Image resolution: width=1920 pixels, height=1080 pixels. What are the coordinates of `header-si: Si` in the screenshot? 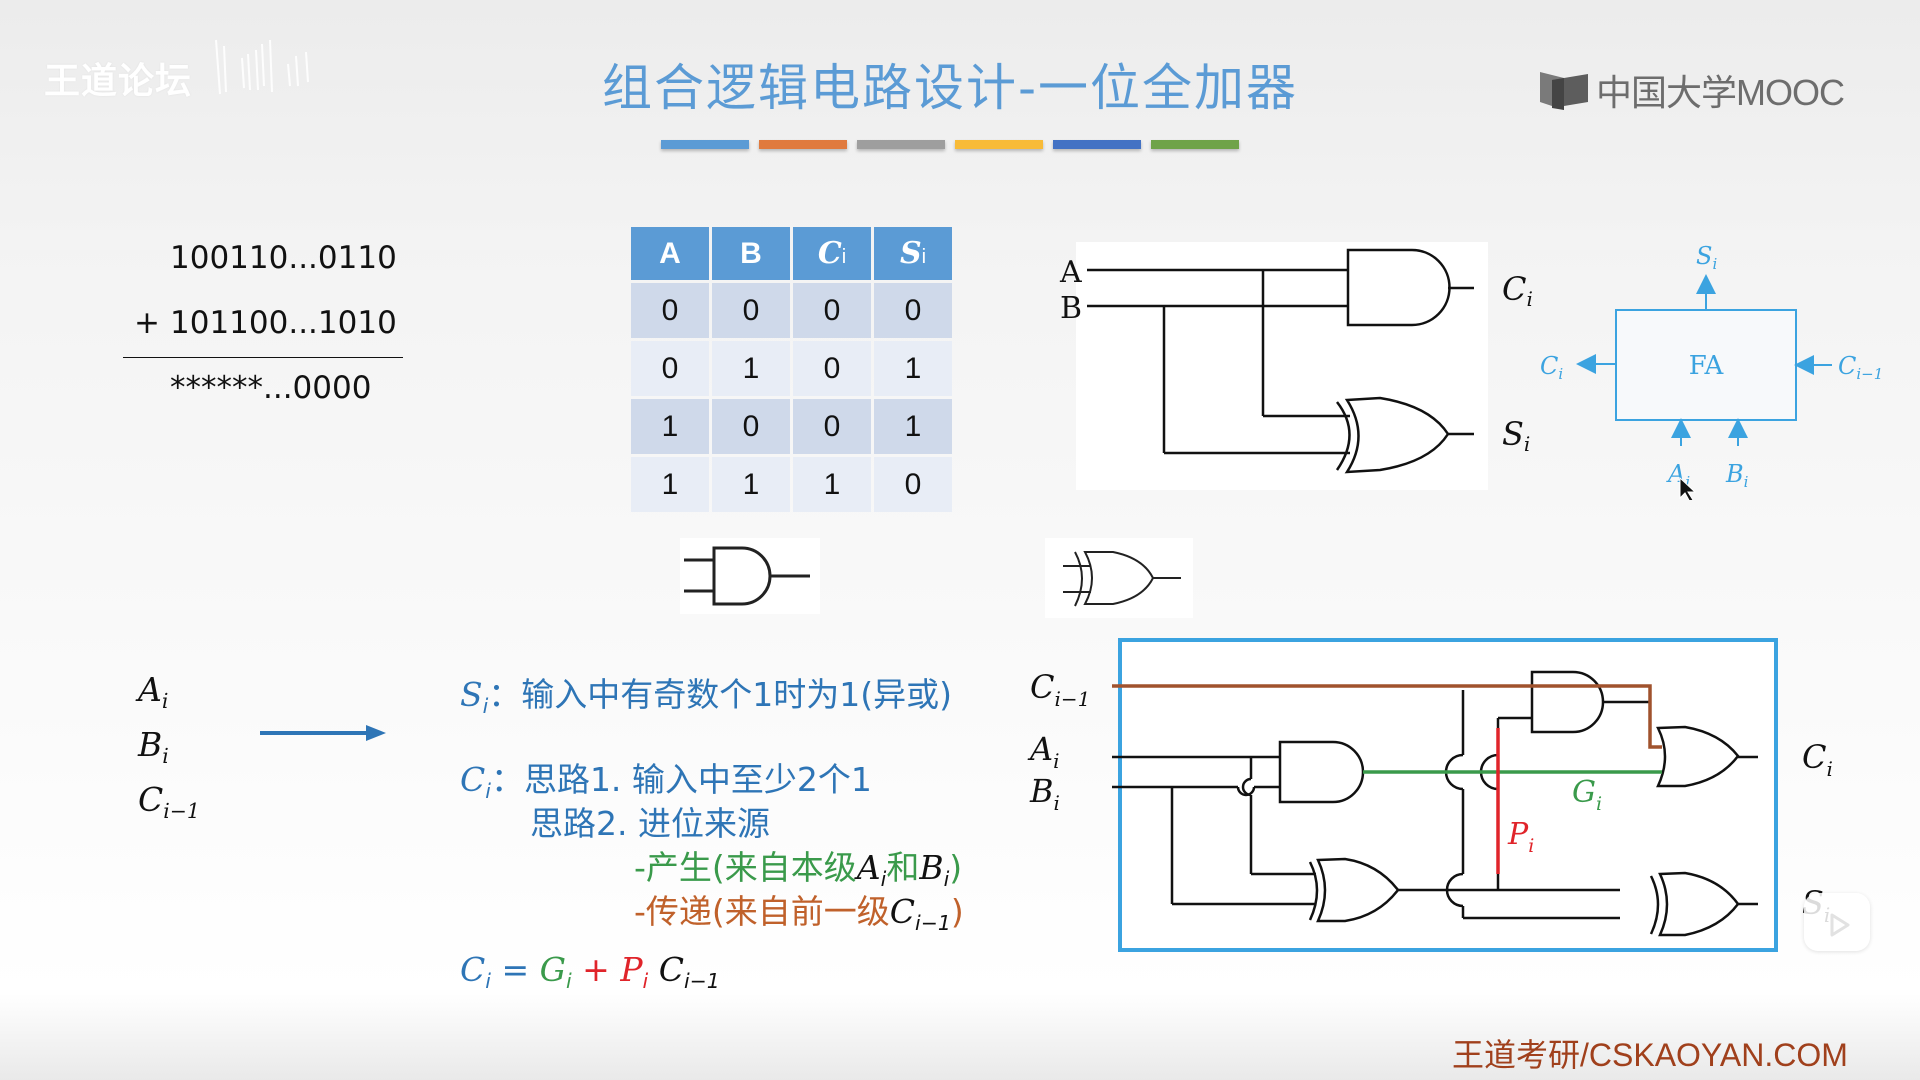 It's located at (913, 253).